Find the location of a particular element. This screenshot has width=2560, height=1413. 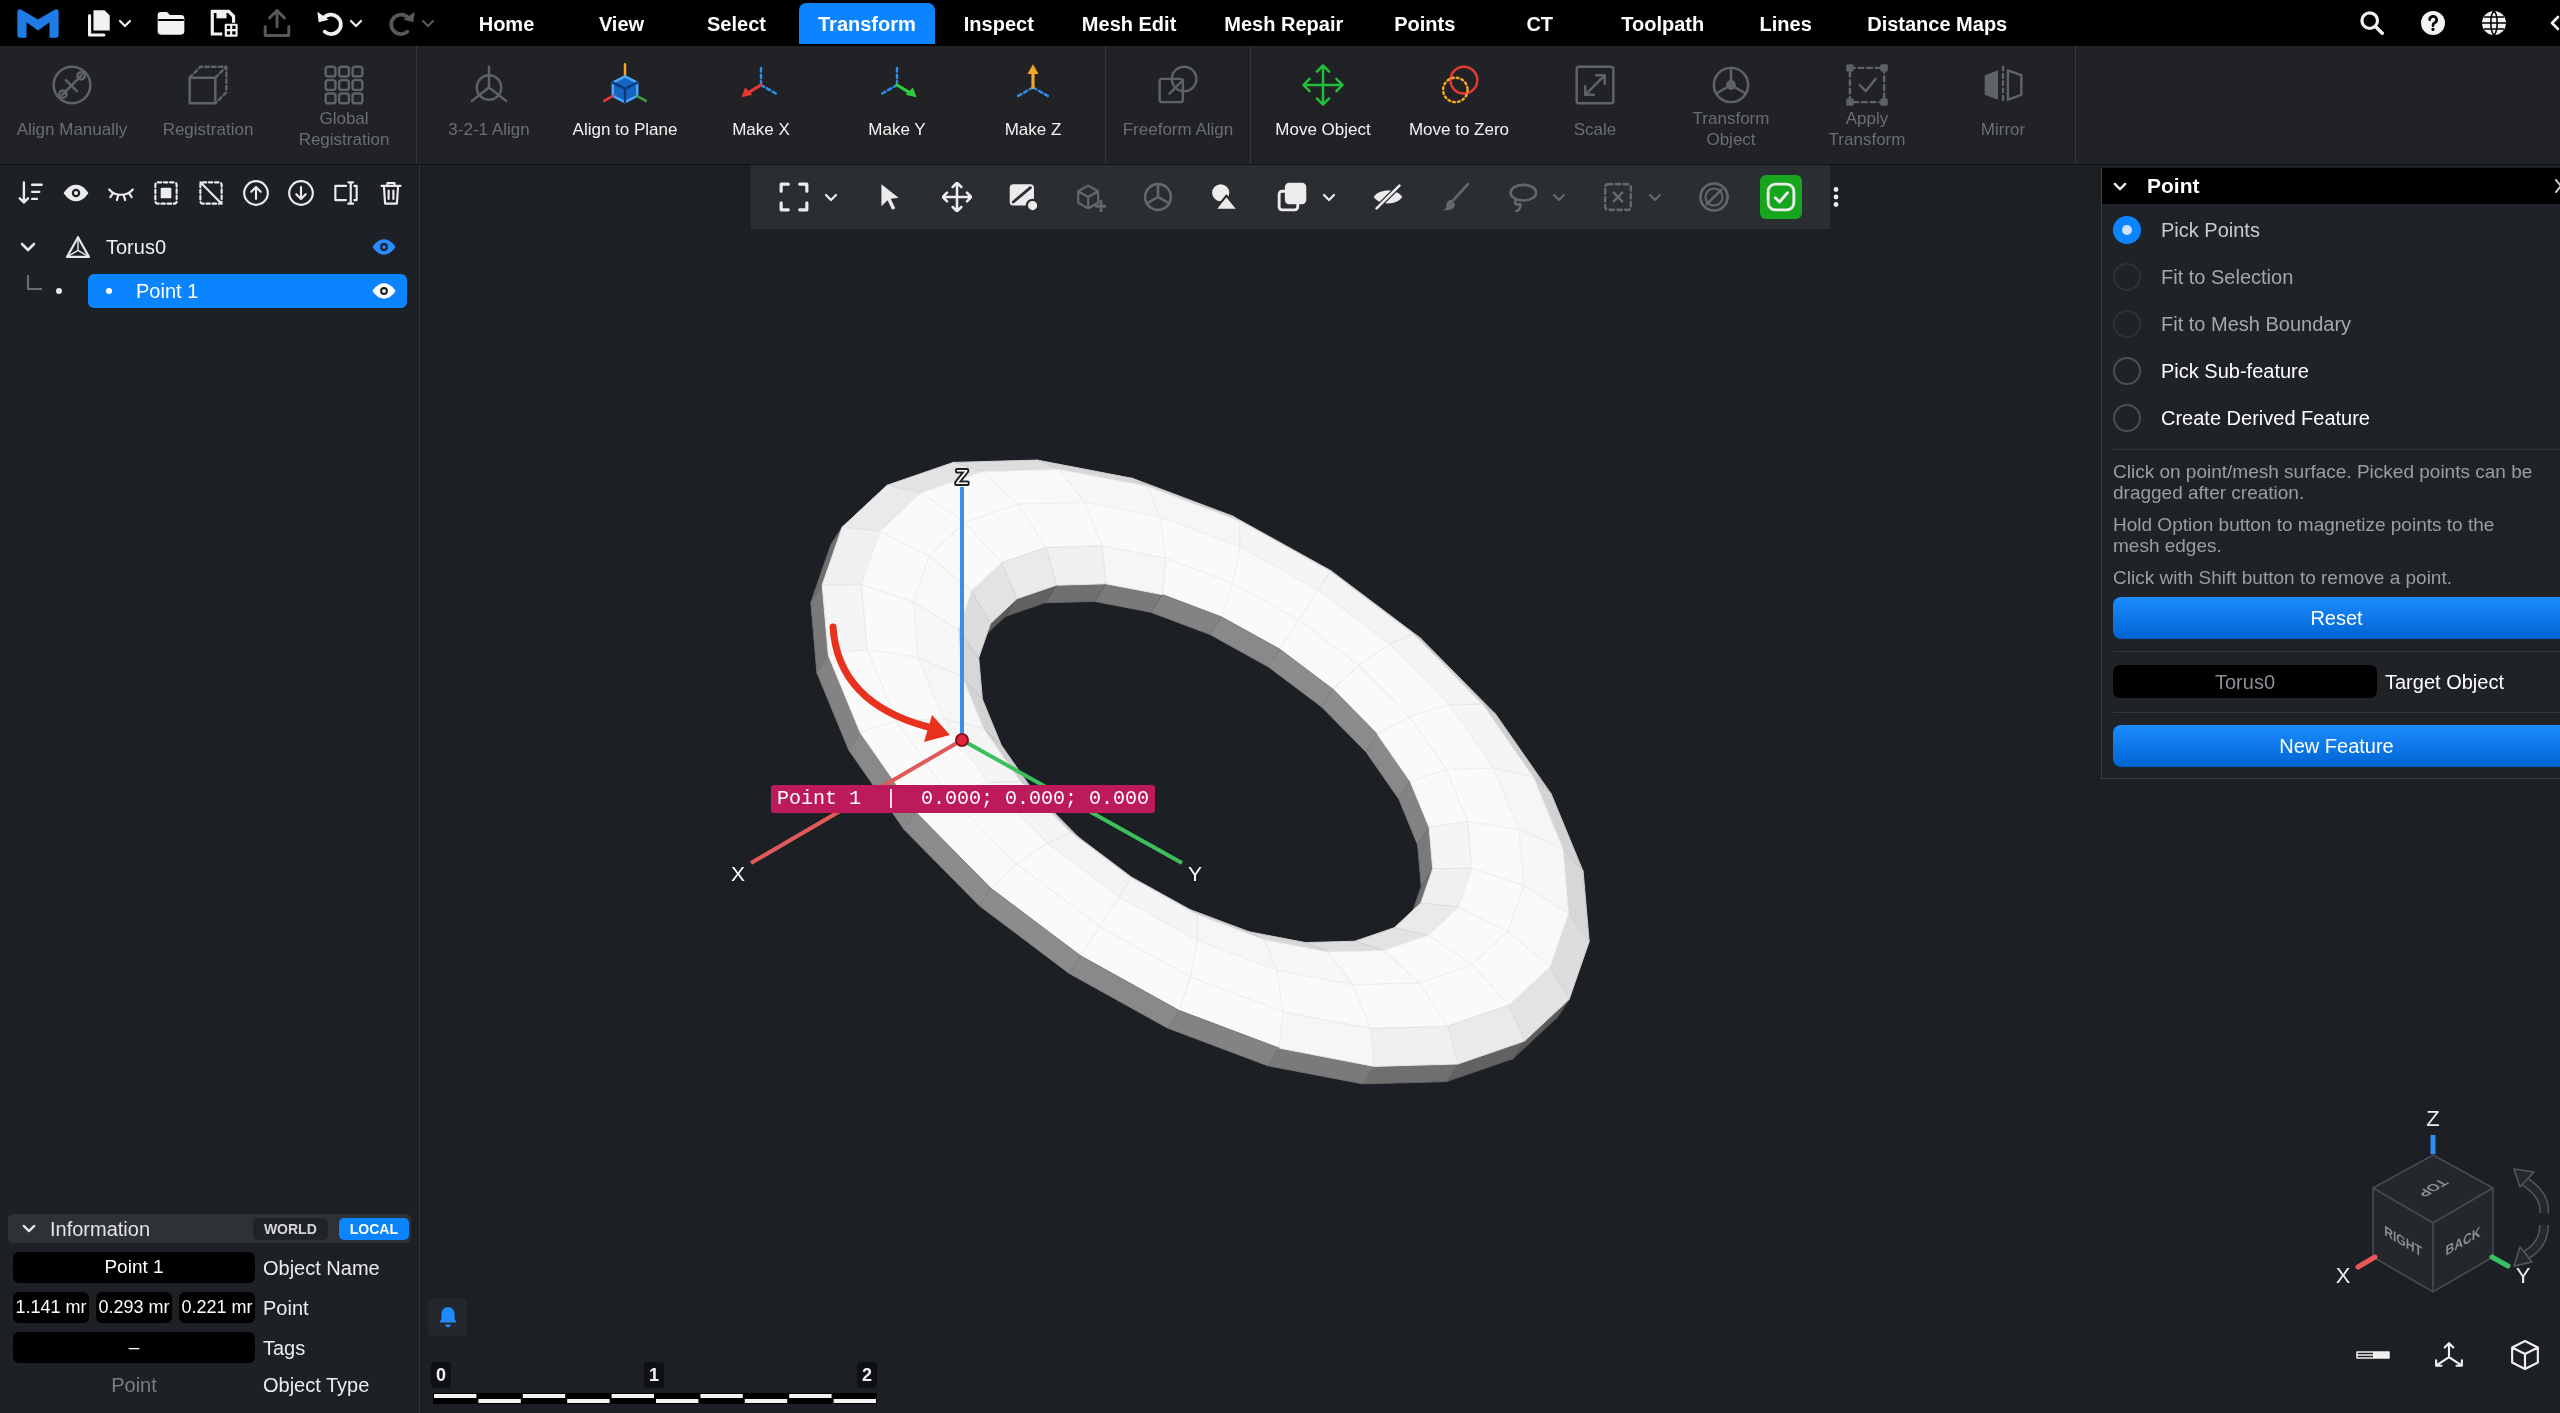

ribbon-button: Move to Zero is located at coordinates (1459, 105).